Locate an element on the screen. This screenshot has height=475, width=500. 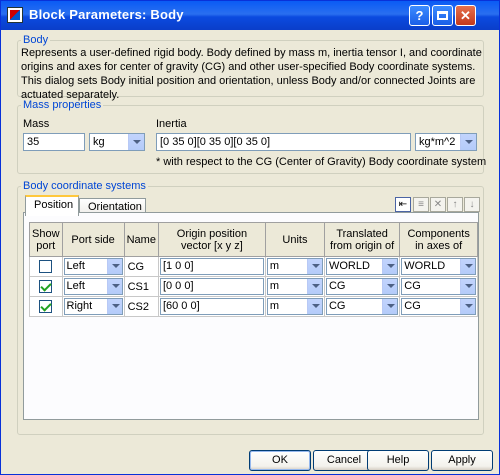
table-row: Left CG [1 0 0] m WORLD WORLD is located at coordinates (253, 266).